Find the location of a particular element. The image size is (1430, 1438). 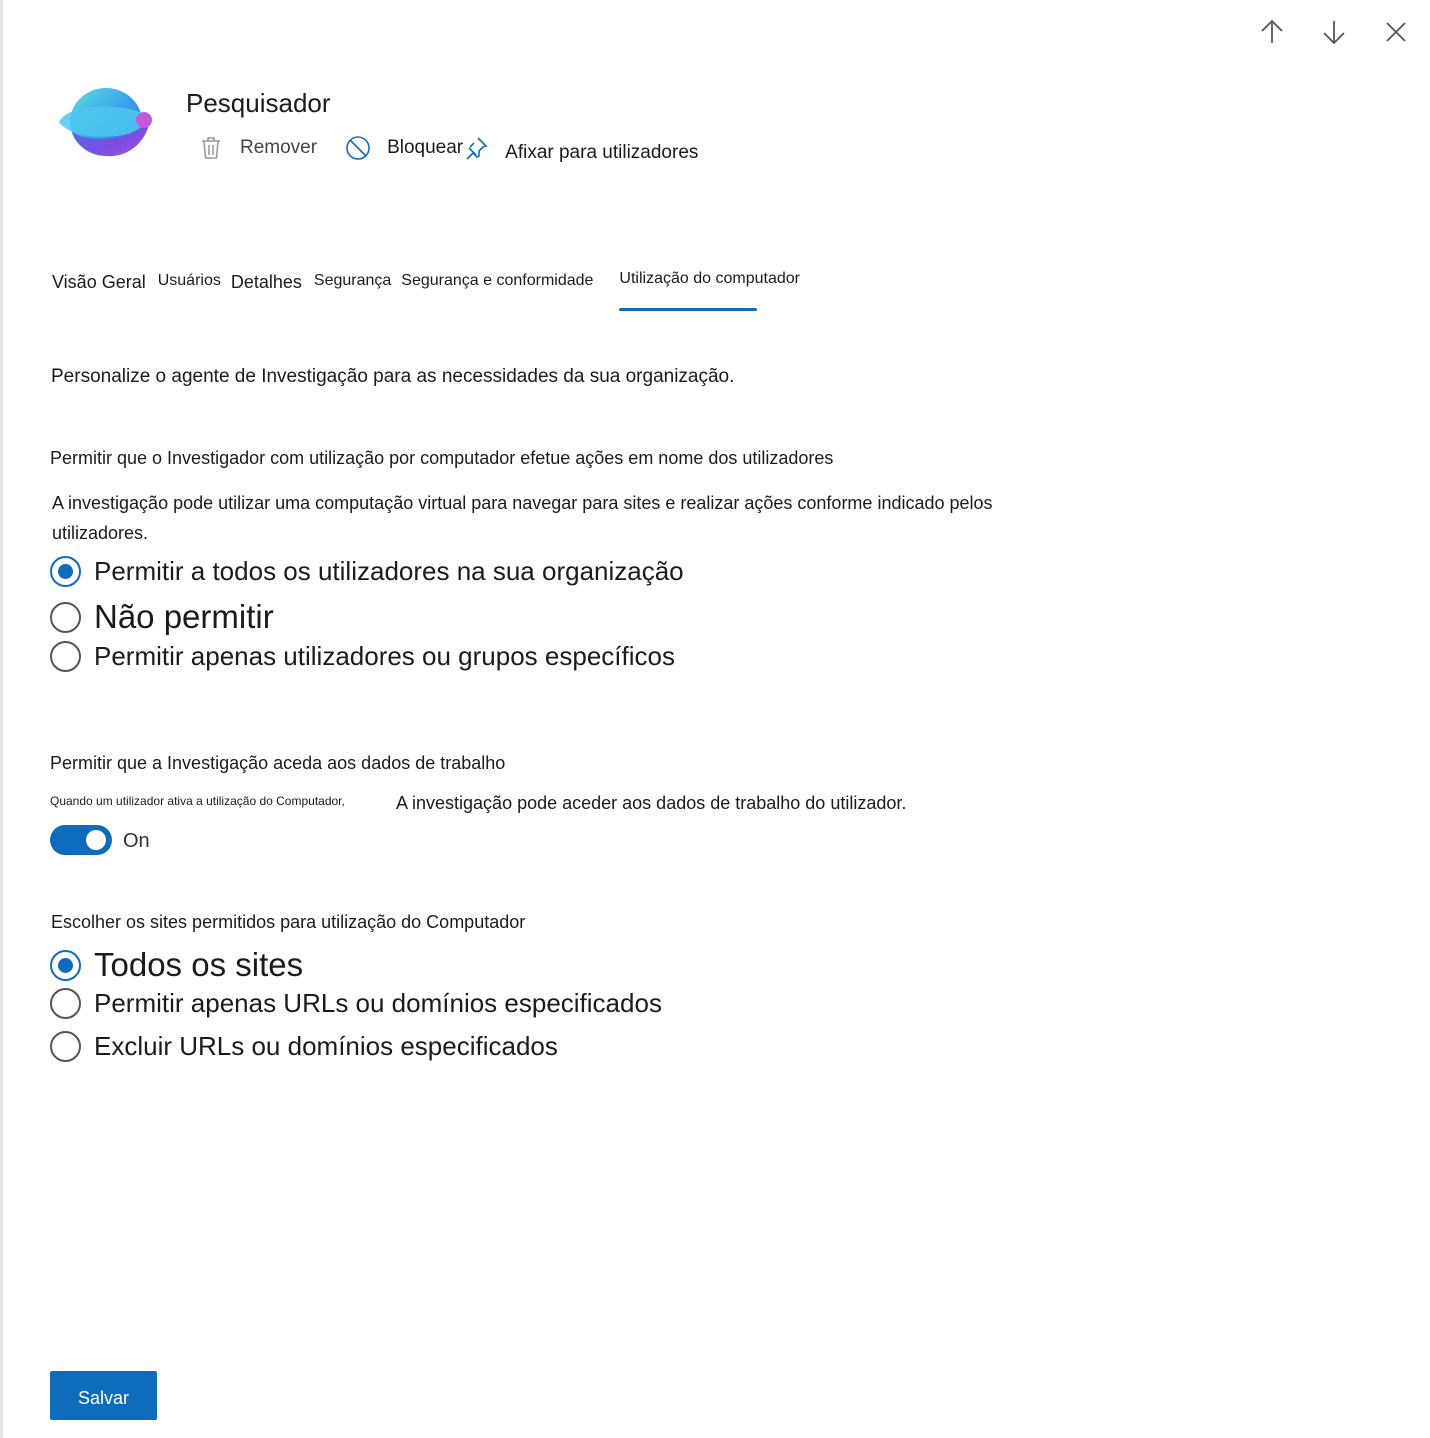

pin-icon is located at coordinates (477, 148).